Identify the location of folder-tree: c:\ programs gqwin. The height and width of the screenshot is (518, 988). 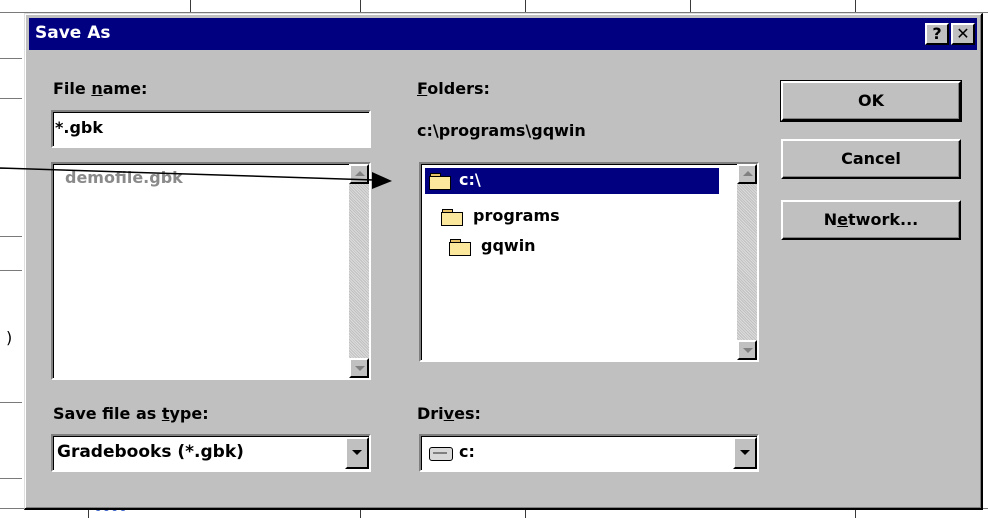
(589, 262).